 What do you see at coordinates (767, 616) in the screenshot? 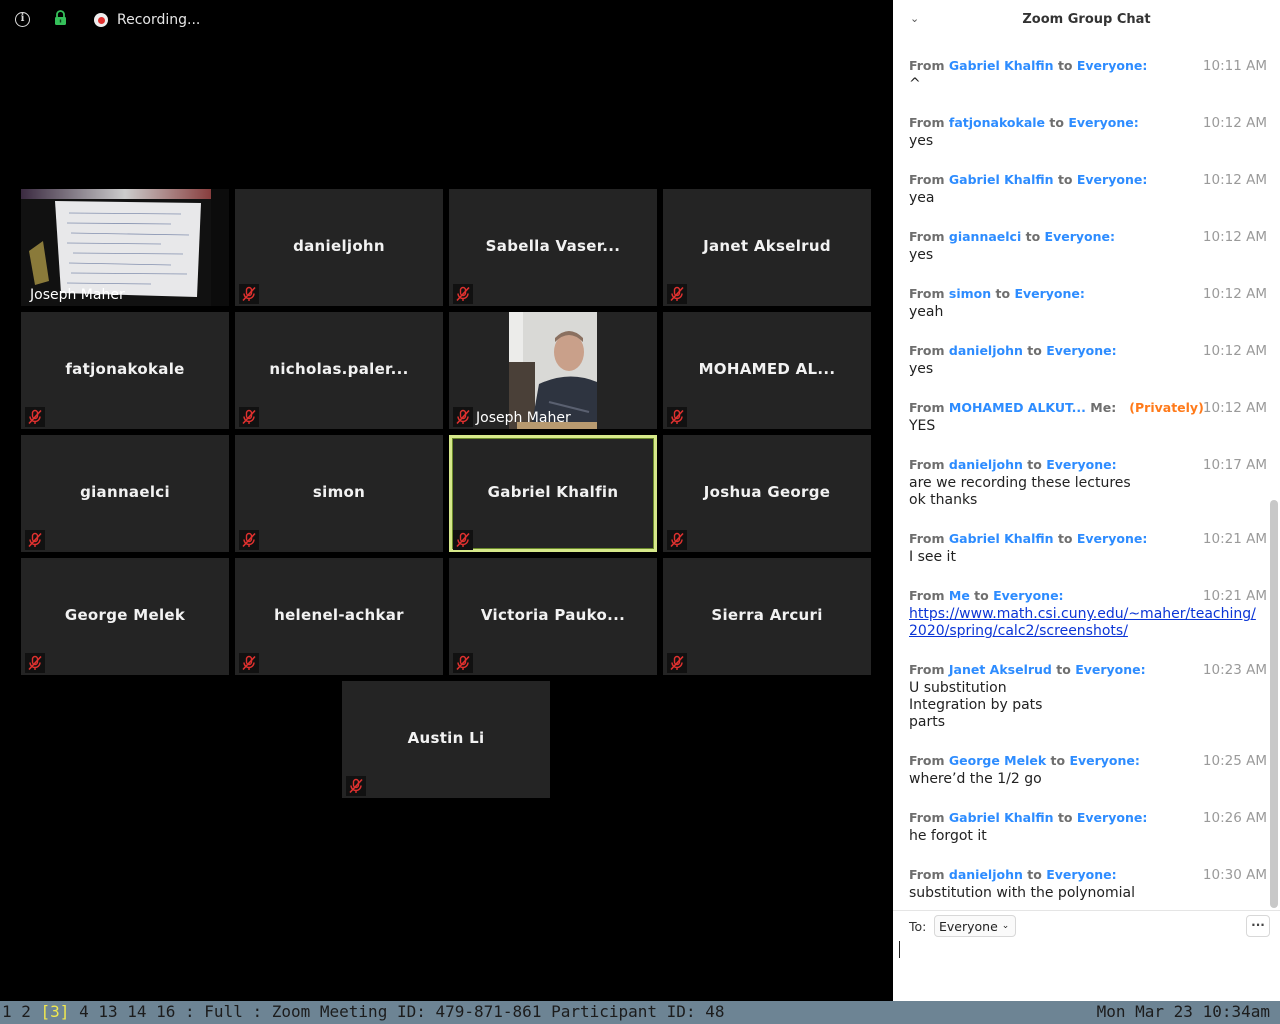
I see `participant-tile: Sierra Arcuri` at bounding box center [767, 616].